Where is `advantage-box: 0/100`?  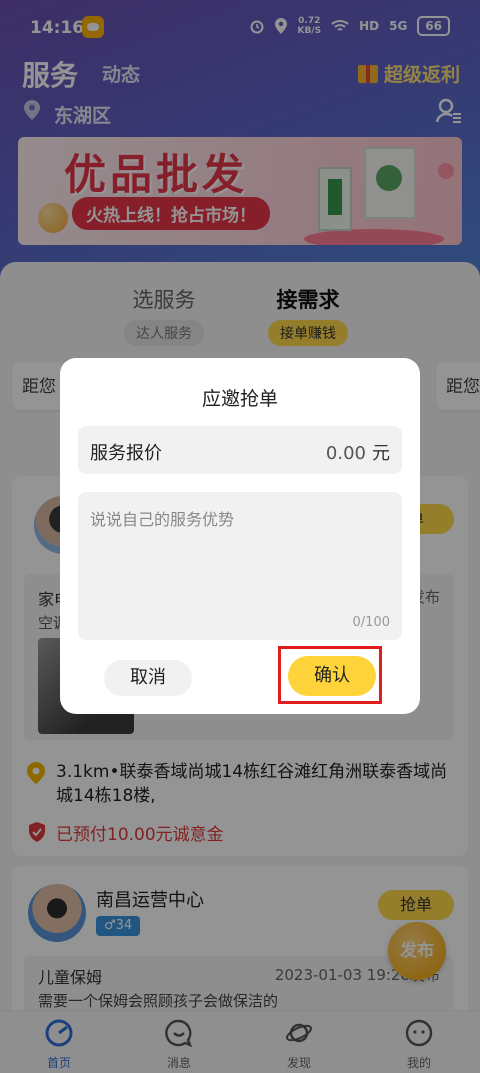 advantage-box: 0/100 is located at coordinates (240, 566).